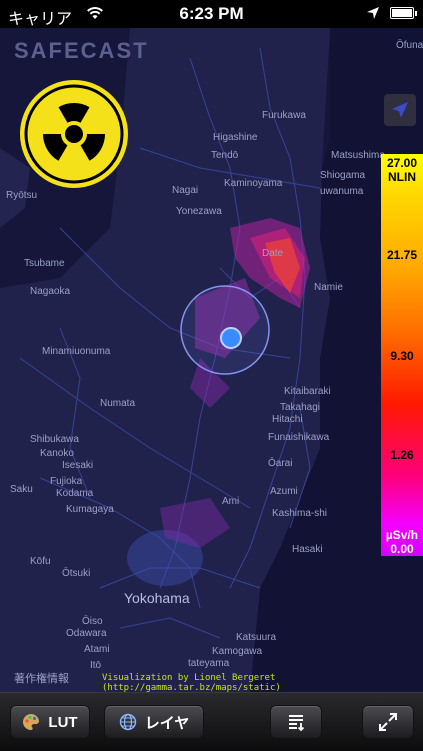 Image resolution: width=423 pixels, height=751 pixels. Describe the element at coordinates (92, 621) in the screenshot. I see `place-label: Ōiso` at that location.